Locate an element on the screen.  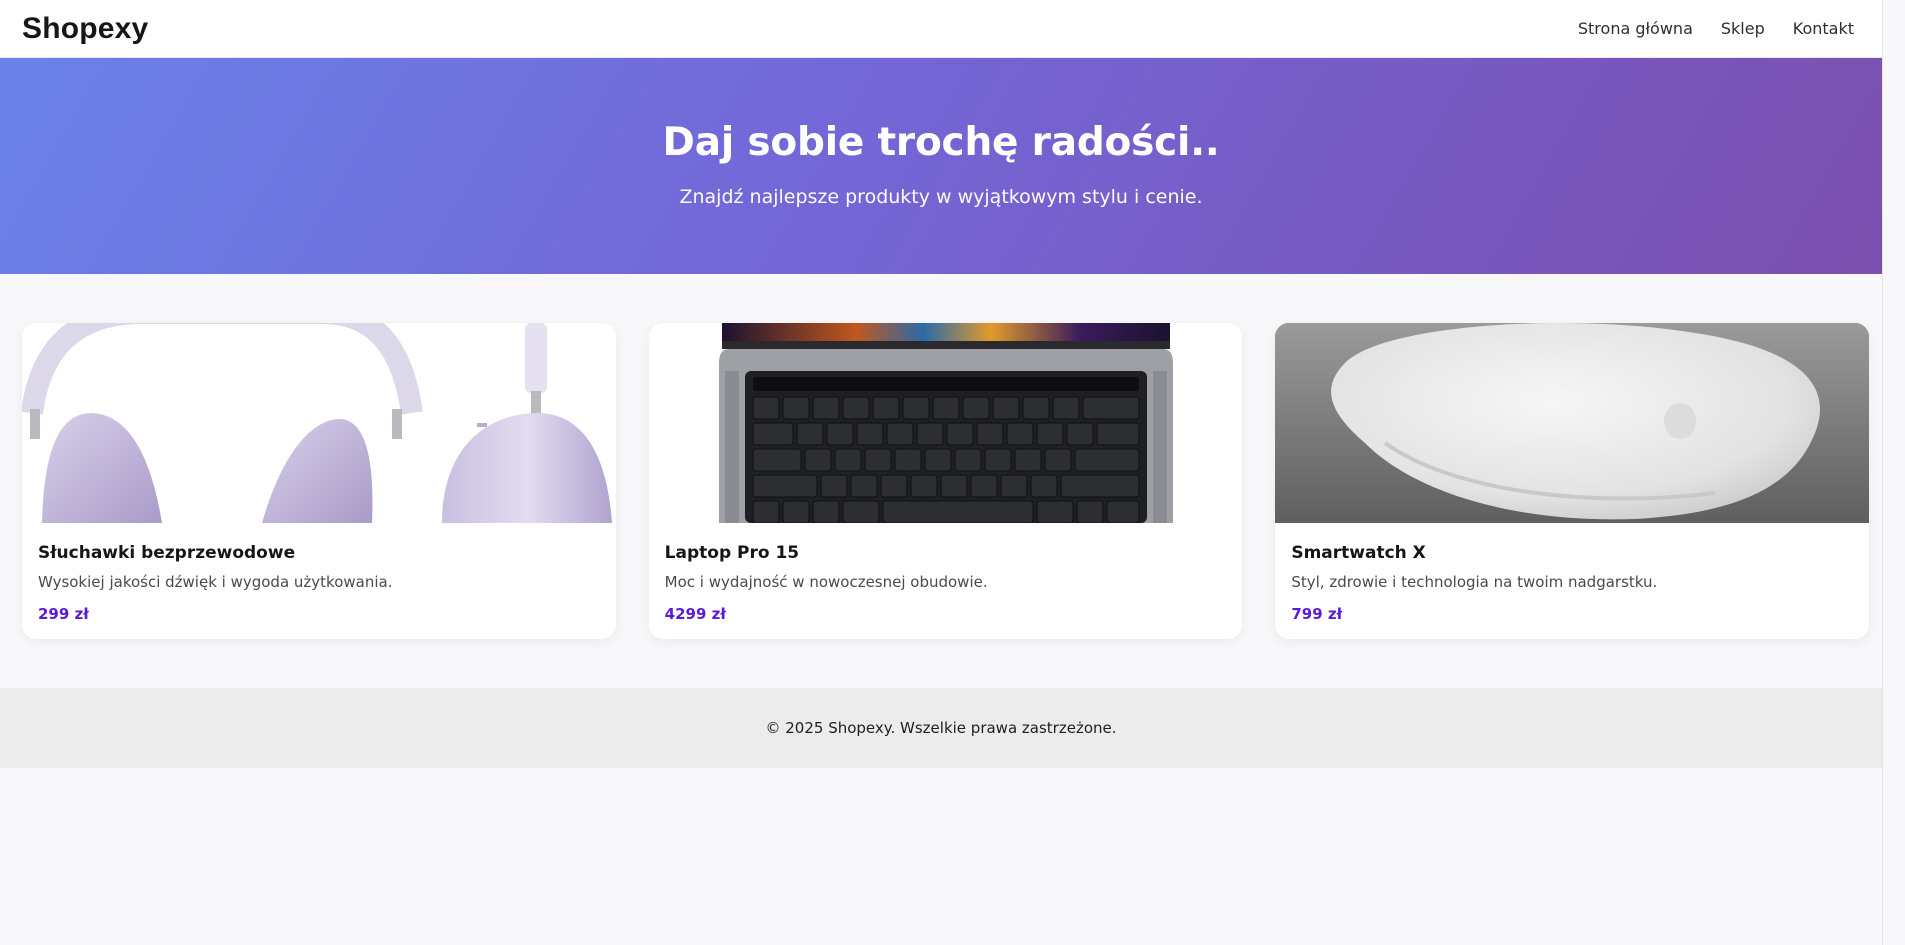
nav-link-shop: Sklep is located at coordinates (1743, 28).